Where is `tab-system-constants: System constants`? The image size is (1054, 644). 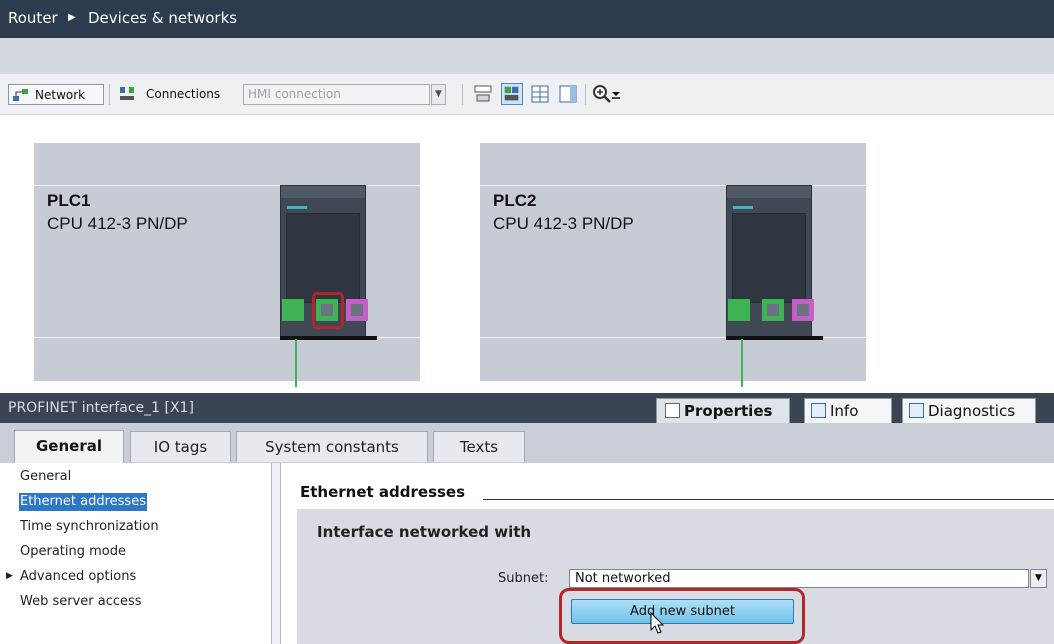
tab-system-constants: System constants is located at coordinates (332, 446).